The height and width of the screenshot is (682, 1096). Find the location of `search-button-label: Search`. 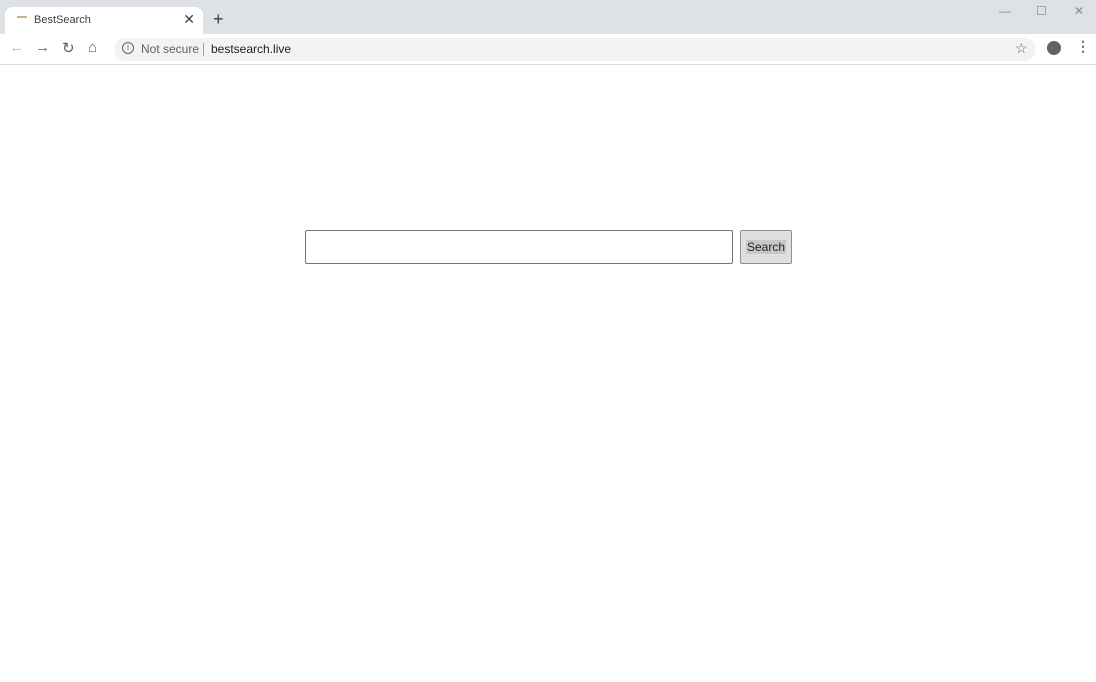

search-button-label: Search is located at coordinates (766, 247).